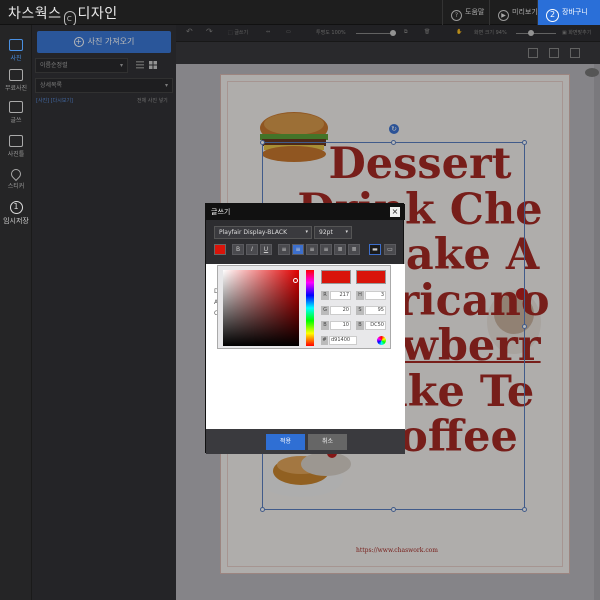 This screenshot has height=600, width=600. Describe the element at coordinates (97, 14) in the screenshot. I see `brand-right-text: 디자인` at that location.